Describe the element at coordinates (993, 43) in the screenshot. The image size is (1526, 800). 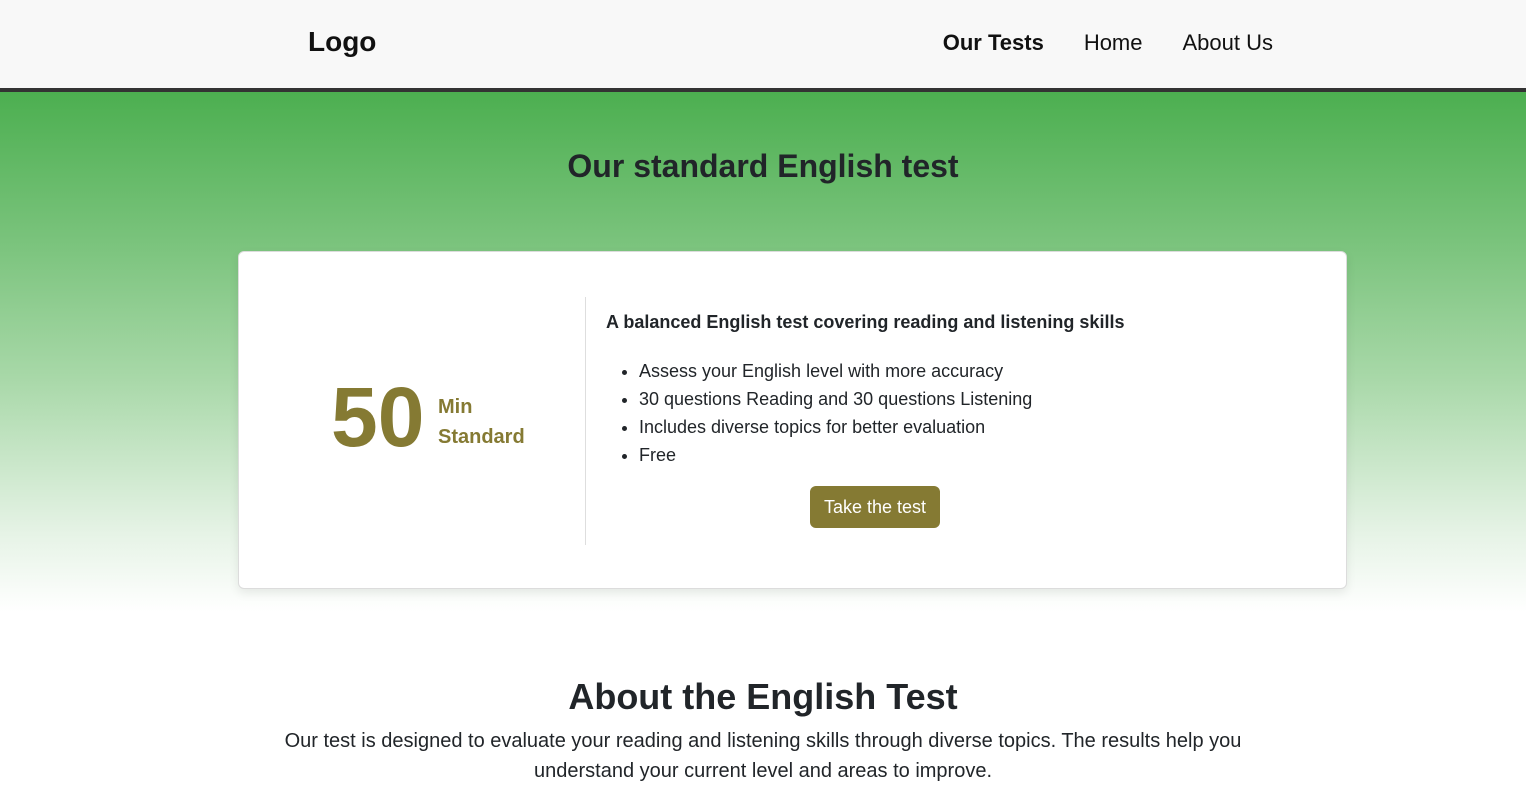
I see `nav-link-our-tests: Our Tests` at that location.